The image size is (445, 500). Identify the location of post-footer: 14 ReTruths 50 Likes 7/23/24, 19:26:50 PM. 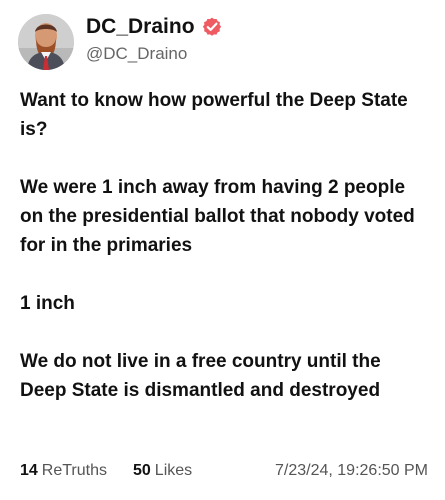
(225, 471).